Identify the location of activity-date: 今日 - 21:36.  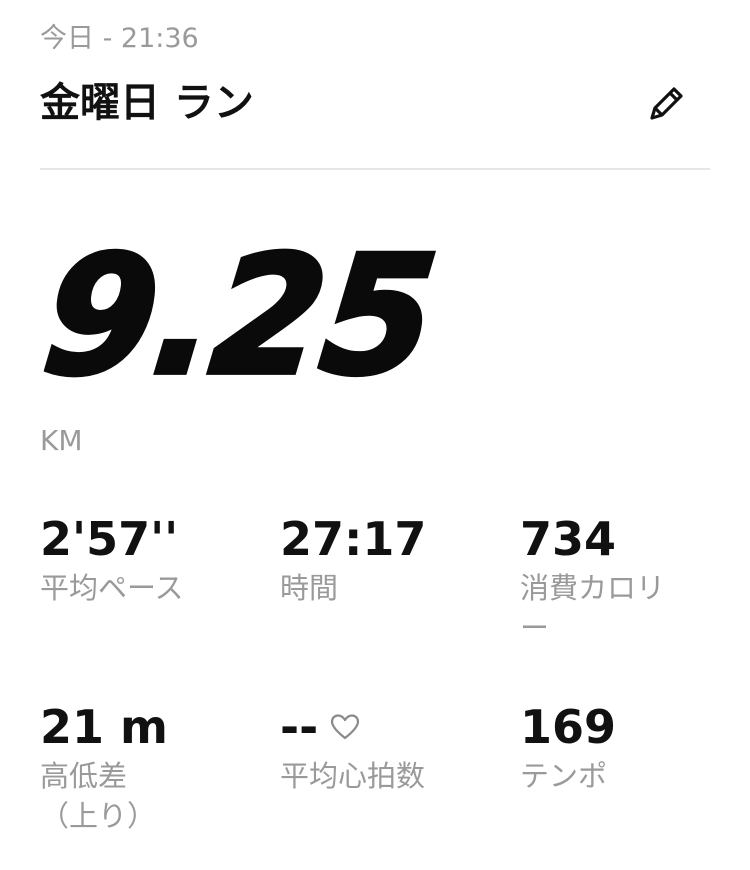
(119, 38).